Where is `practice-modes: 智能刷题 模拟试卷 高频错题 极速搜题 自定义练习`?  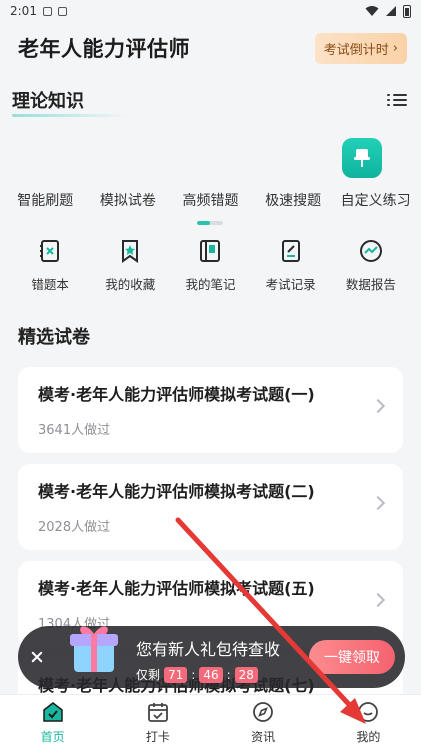 practice-modes: 智能刷题 模拟试卷 高频错题 极速搜题 自定义练习 is located at coordinates (210, 200).